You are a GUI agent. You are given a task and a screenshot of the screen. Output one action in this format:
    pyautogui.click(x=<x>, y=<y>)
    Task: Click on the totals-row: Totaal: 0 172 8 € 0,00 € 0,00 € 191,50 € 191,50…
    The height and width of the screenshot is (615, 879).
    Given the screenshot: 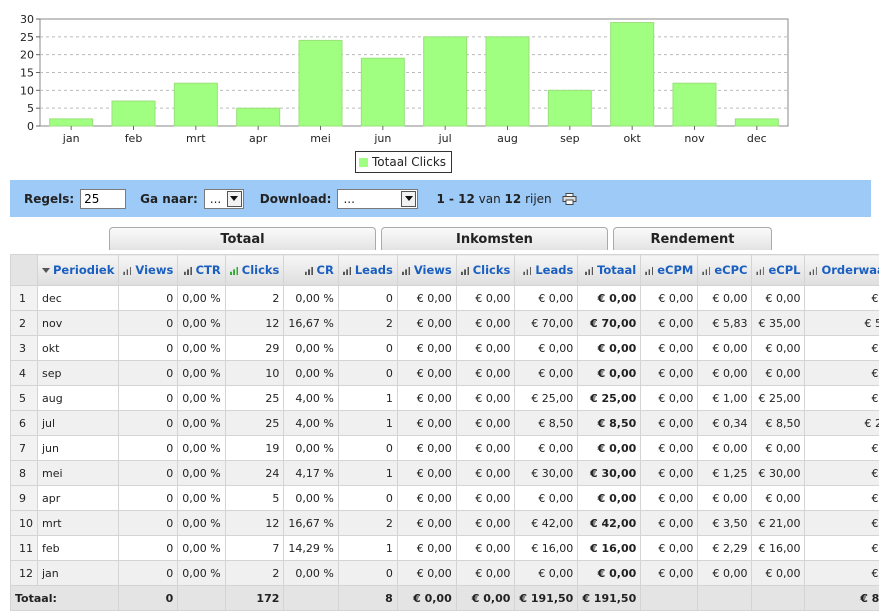 What is the action you would take?
    pyautogui.click(x=444, y=598)
    